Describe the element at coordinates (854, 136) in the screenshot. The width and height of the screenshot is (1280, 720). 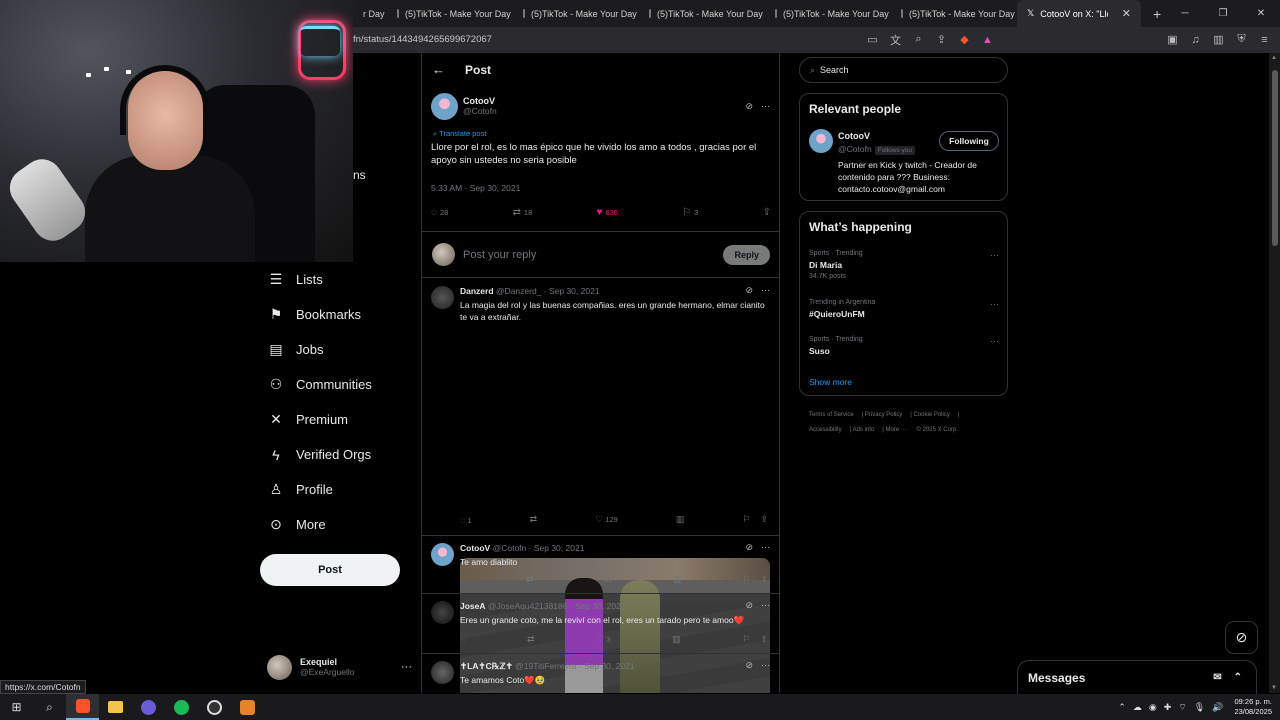
I see `person-name: CotooV` at that location.